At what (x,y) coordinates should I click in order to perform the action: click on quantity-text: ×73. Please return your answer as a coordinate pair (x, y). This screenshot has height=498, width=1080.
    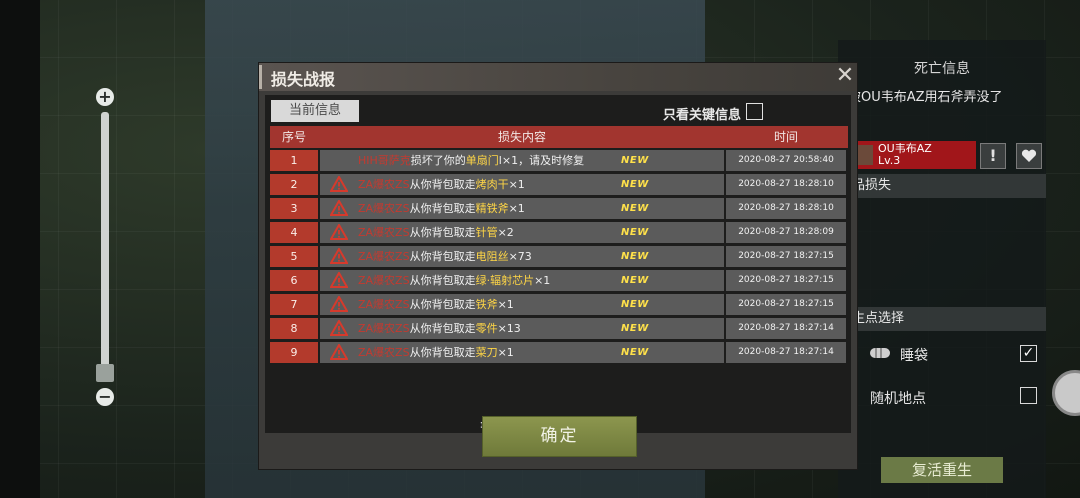
    Looking at the image, I should click on (520, 256).